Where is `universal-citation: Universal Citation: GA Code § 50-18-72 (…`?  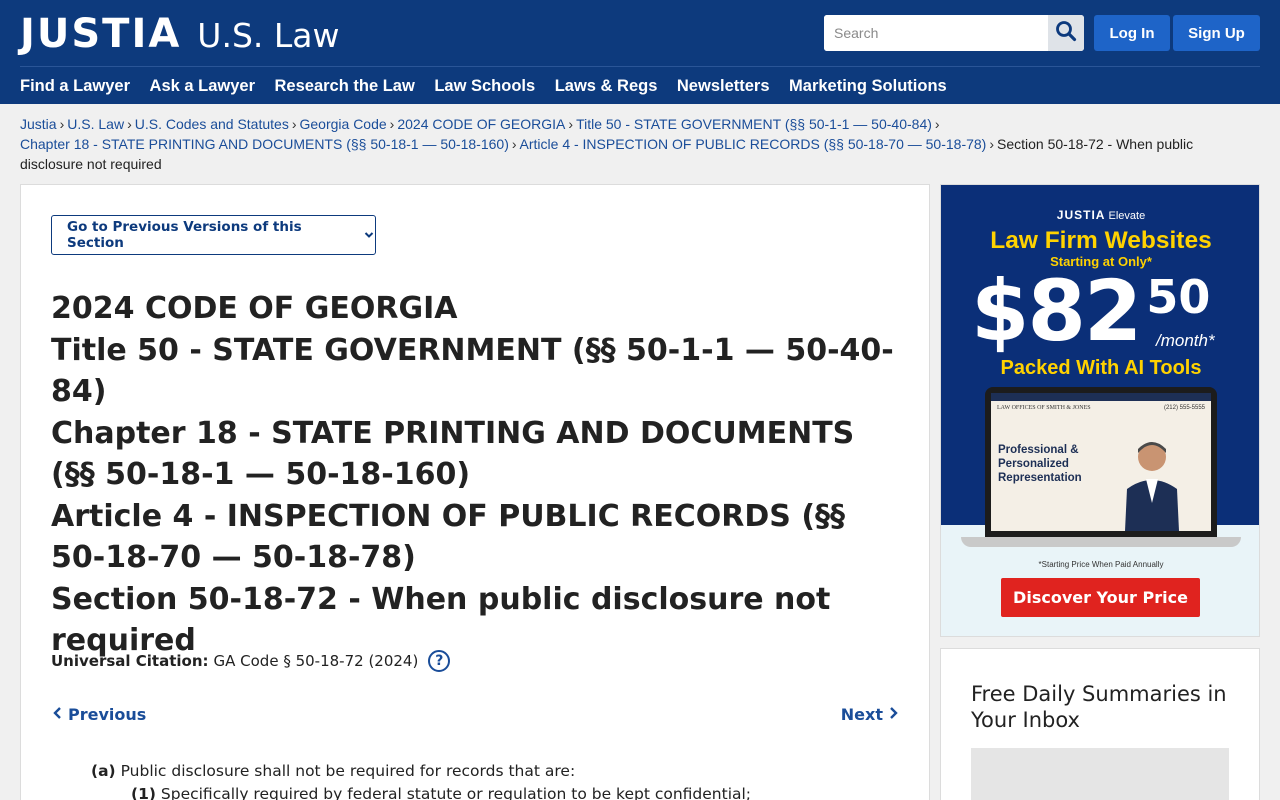
universal-citation: Universal Citation: GA Code § 50-18-72 (… is located at coordinates (251, 661).